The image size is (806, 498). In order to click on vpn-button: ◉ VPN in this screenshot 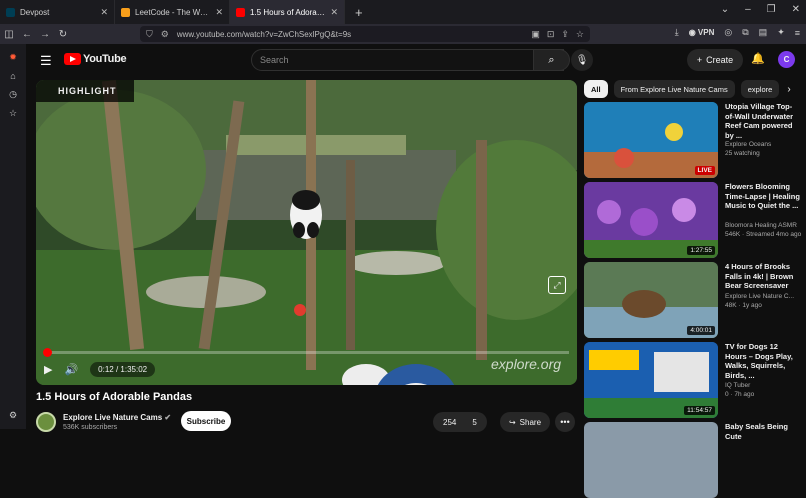, I will do `click(702, 32)`.